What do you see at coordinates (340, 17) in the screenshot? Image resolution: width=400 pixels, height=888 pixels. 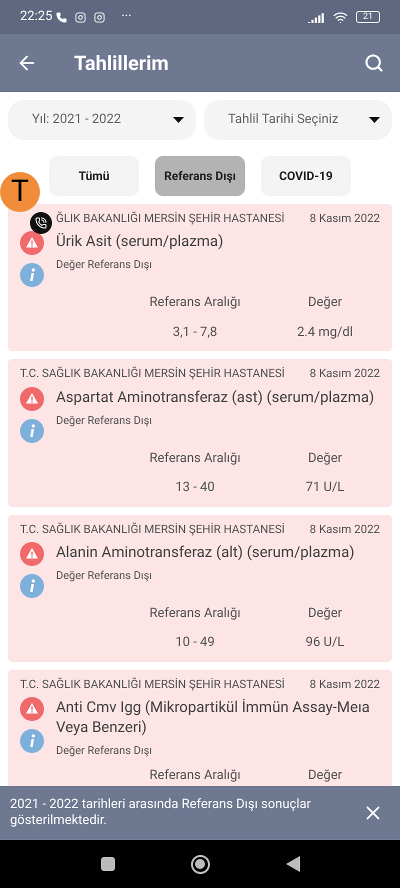 I see `wifi-icon` at bounding box center [340, 17].